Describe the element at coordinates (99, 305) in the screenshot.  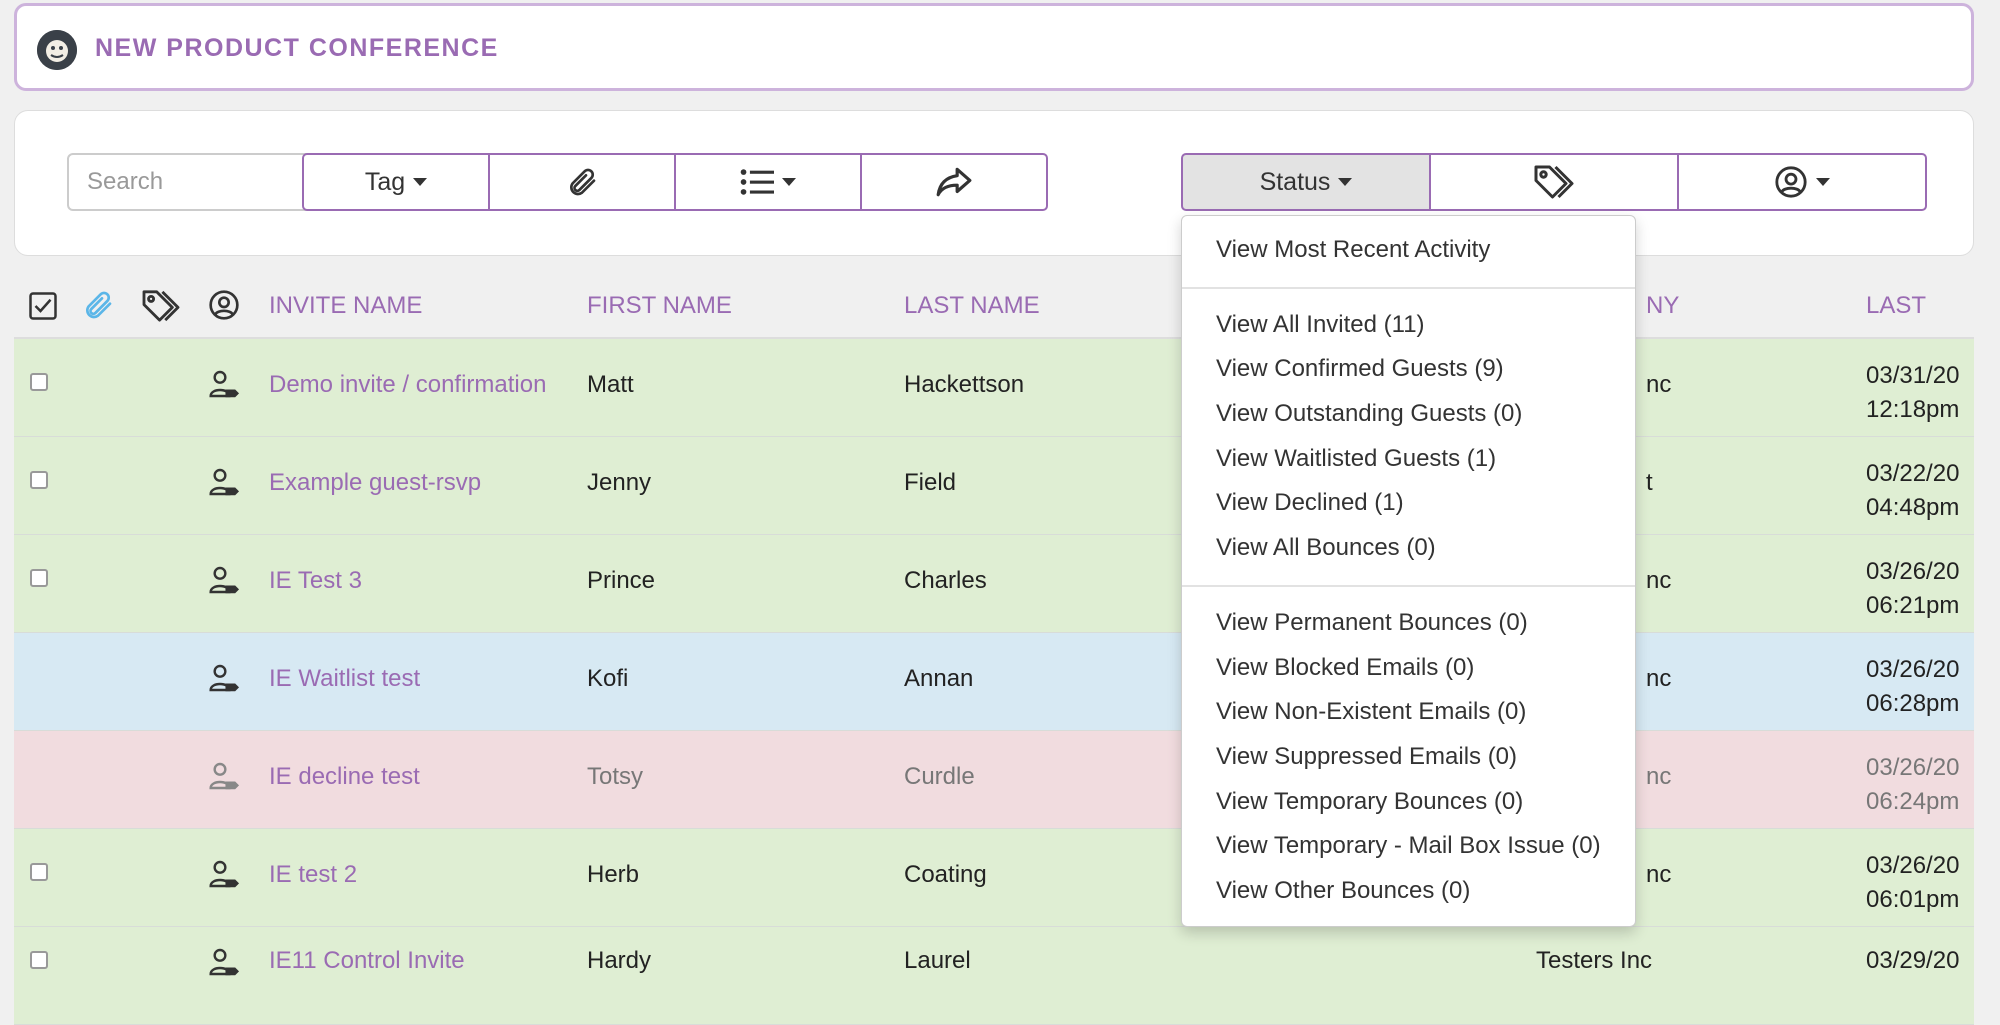
I see `paperclip-icon` at that location.